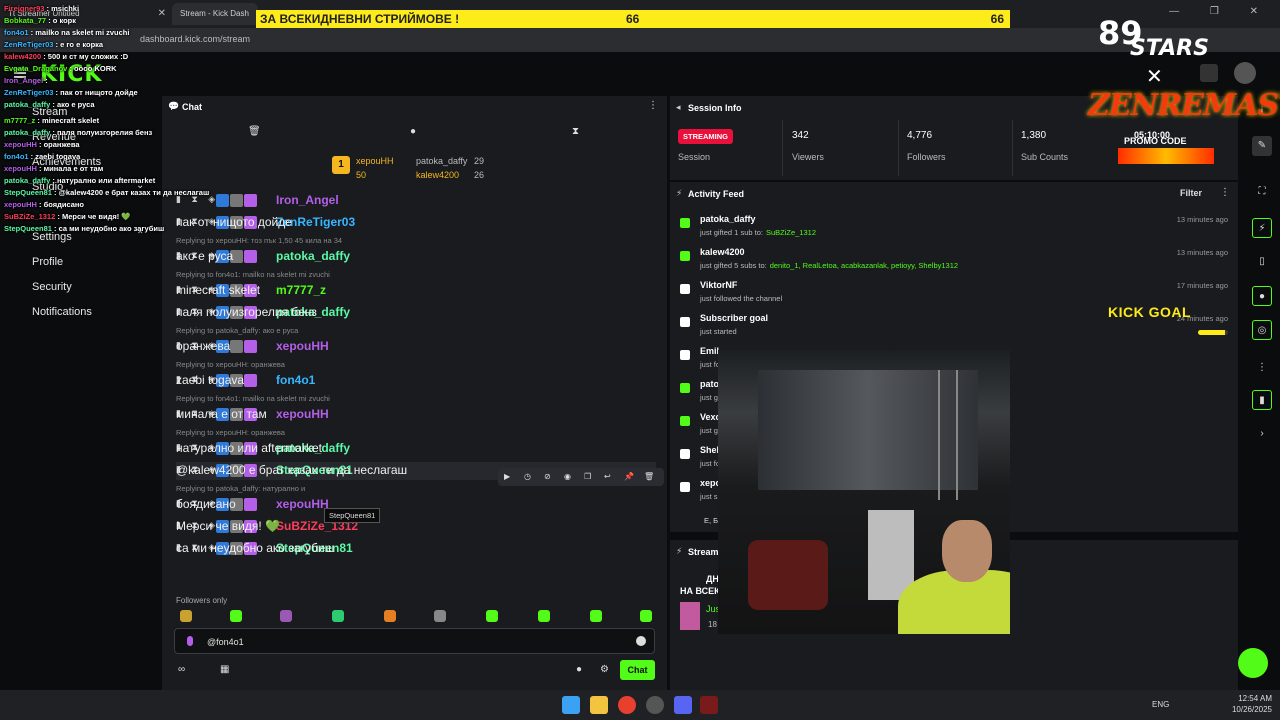  Describe the element at coordinates (1247, 698) in the screenshot. I see `clock-time: 12:54 AM` at that location.